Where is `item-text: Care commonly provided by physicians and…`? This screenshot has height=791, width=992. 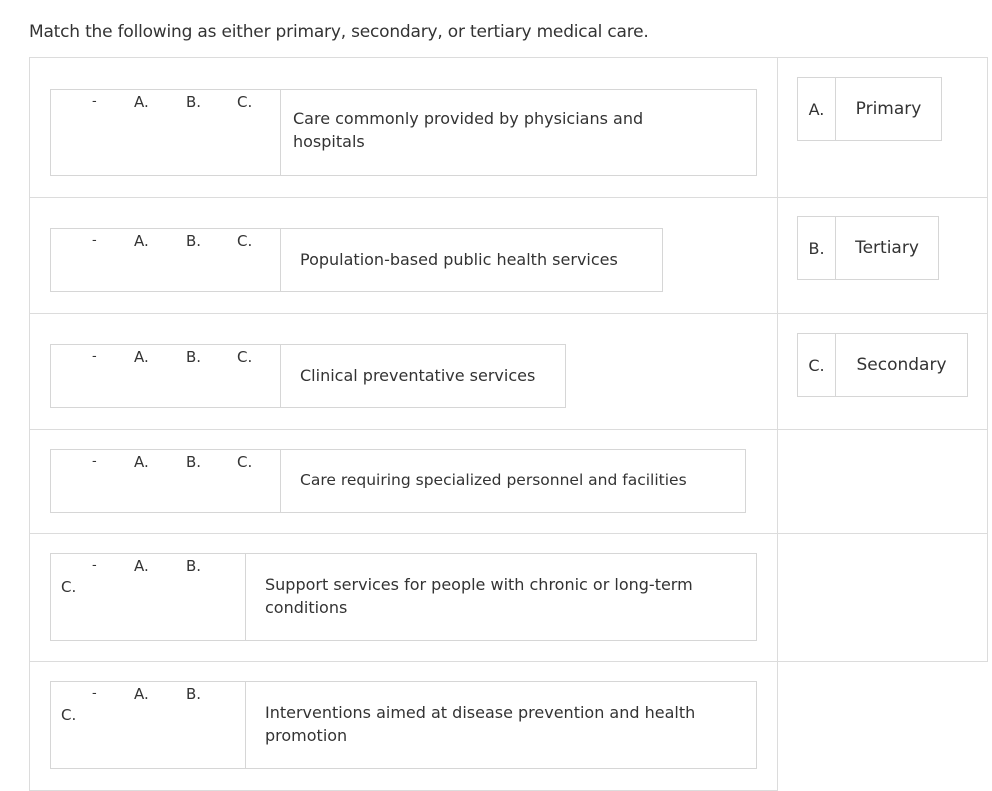
item-text: Care commonly provided by physicians and… is located at coordinates (468, 130).